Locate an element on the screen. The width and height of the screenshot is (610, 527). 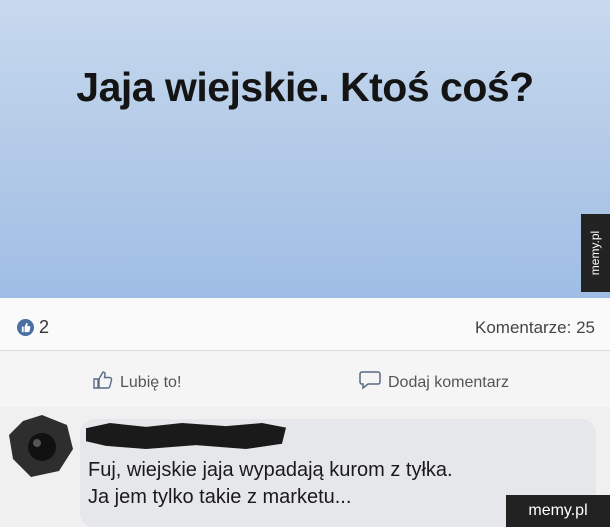
comments-count: Komentarze: 25 is located at coordinates (535, 328).